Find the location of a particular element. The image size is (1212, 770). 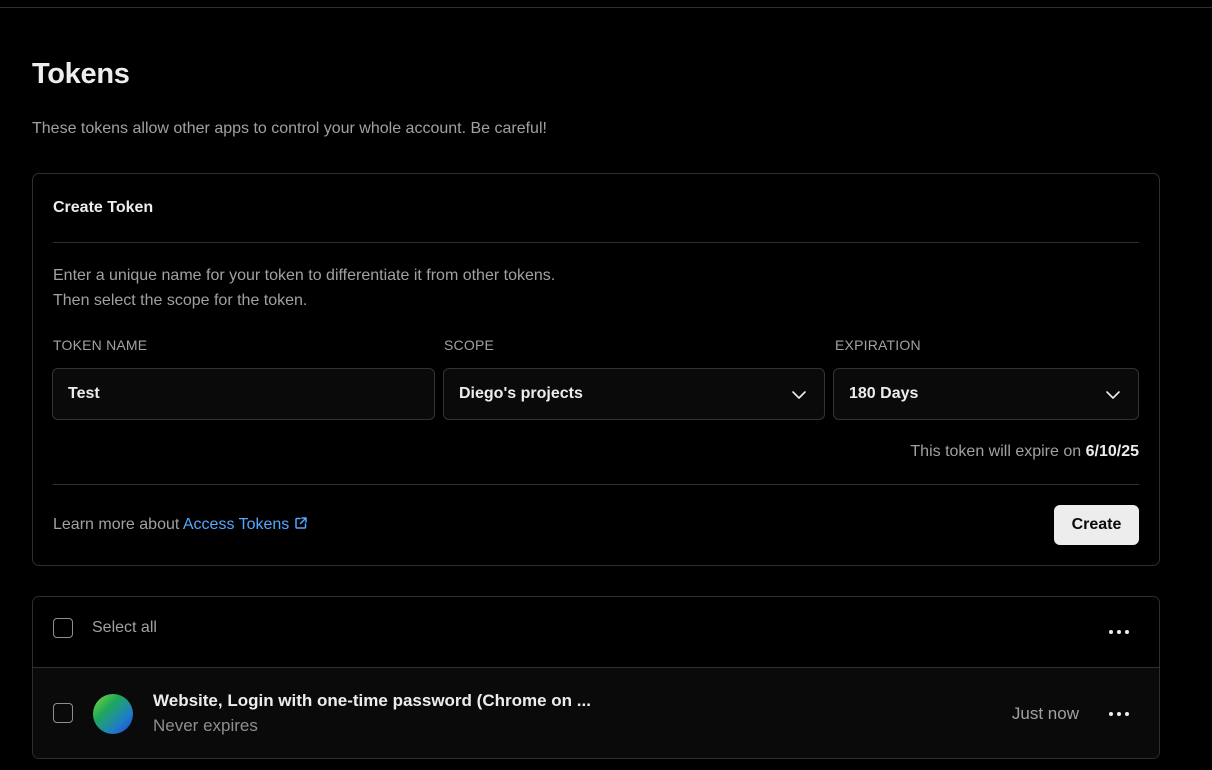

token-name-input is located at coordinates (251, 394).